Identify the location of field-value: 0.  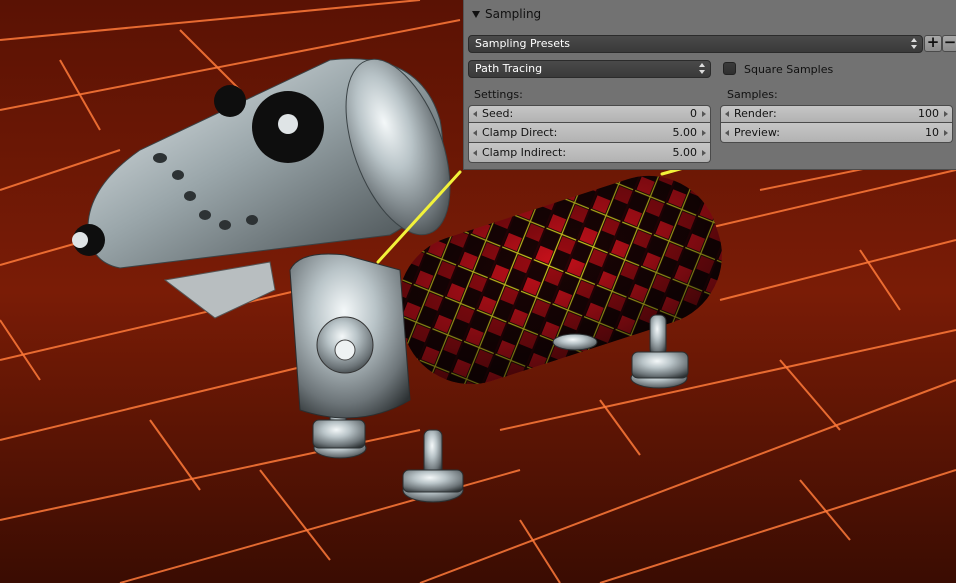
(693, 113).